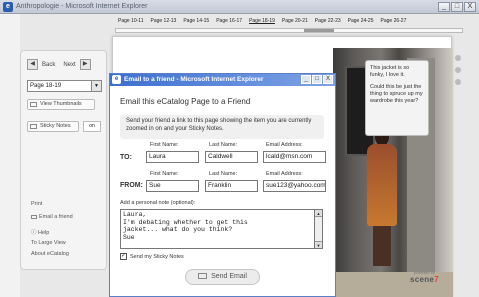  I want to click on next-label: Next, so click(69, 65).